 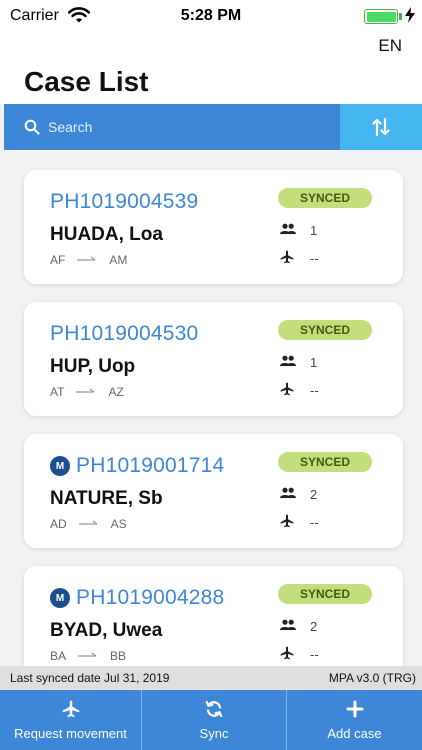 What do you see at coordinates (93, 366) in the screenshot?
I see `case-name: HUP, Uop` at bounding box center [93, 366].